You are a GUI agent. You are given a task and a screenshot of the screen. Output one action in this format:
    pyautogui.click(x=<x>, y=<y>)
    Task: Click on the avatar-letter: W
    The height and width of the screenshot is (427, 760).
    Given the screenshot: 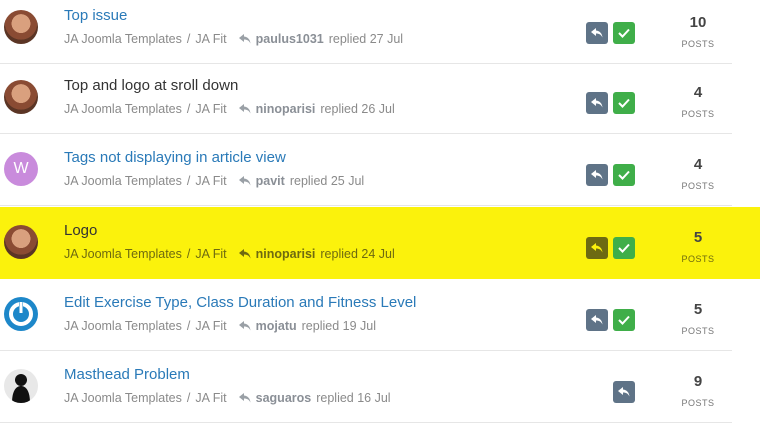 What is the action you would take?
    pyautogui.click(x=21, y=168)
    